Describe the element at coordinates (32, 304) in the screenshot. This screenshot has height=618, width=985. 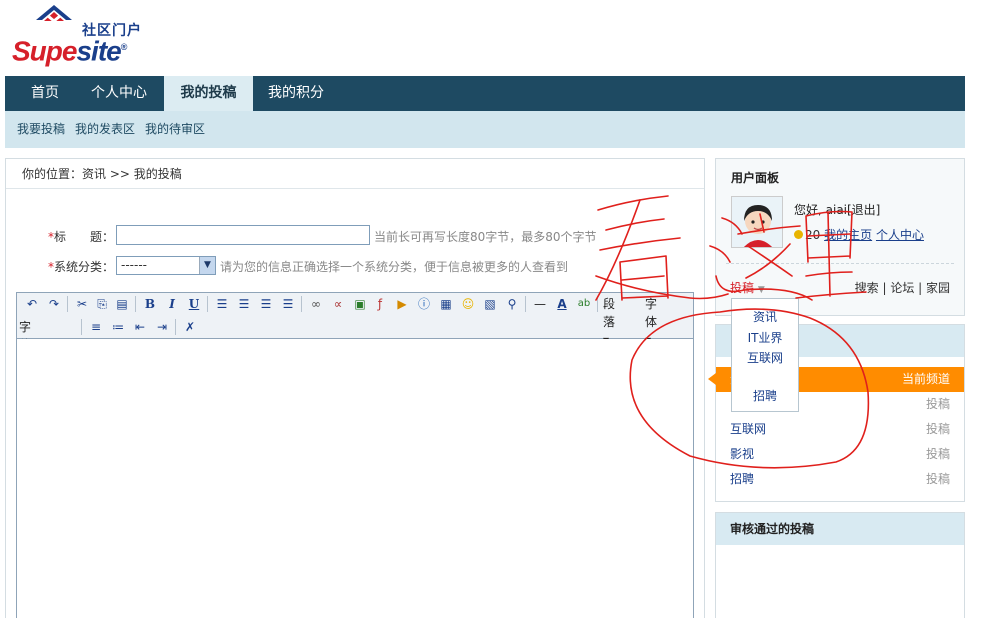
I see `undo-icon: ↶` at that location.